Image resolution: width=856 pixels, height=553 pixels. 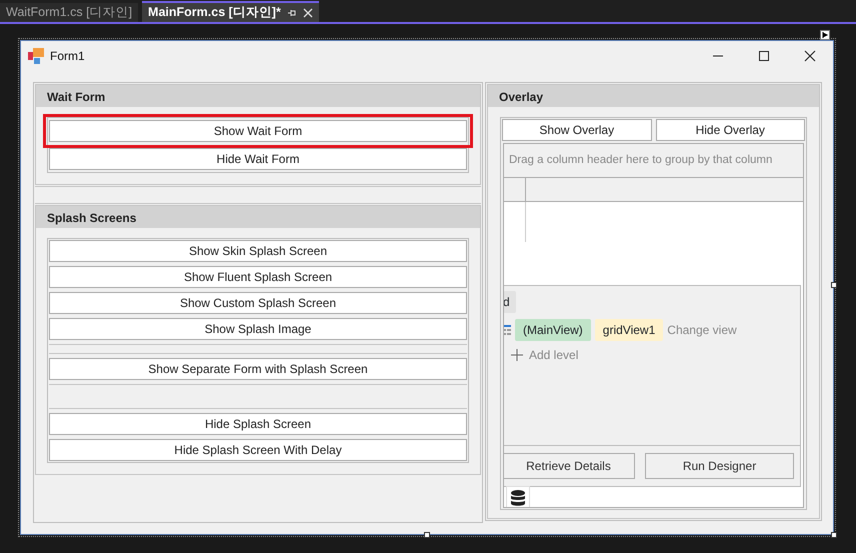 I want to click on document-tab: WaitForm1.cs [디자인], so click(x=69, y=12).